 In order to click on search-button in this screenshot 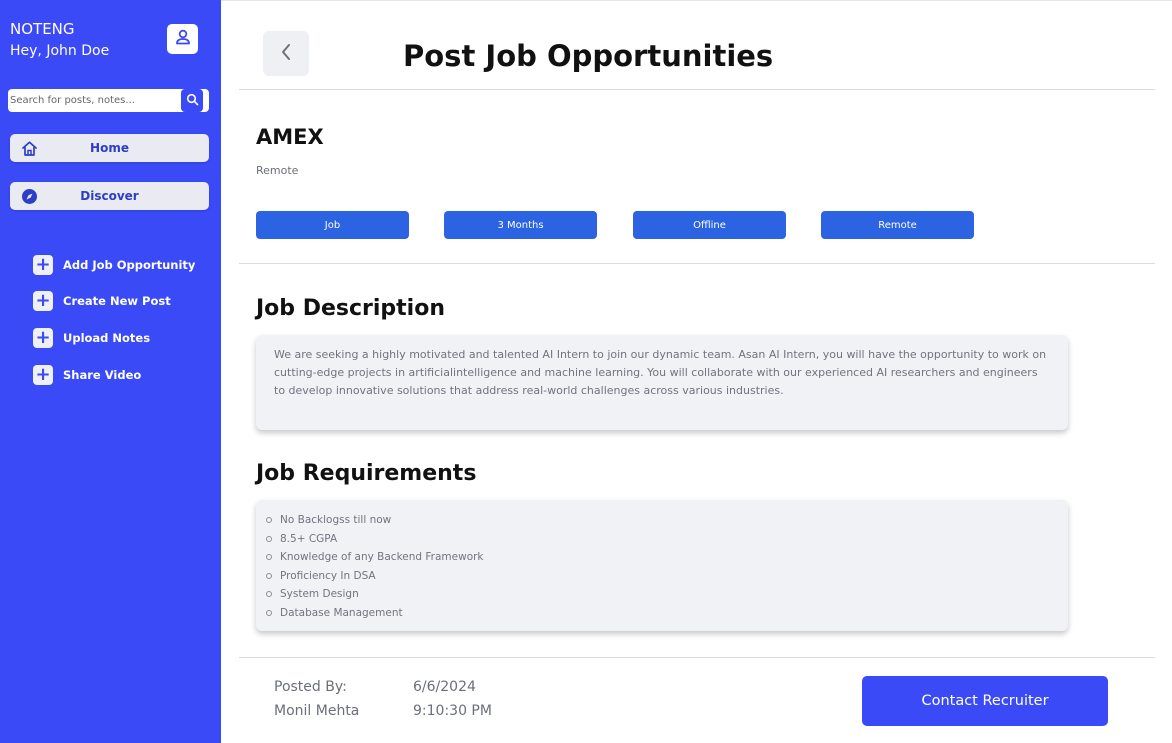, I will do `click(192, 100)`.